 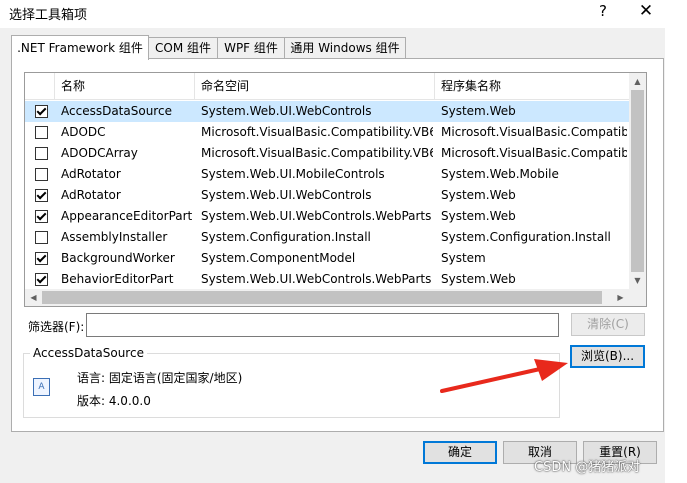 I want to click on help-button: ?, so click(x=603, y=12).